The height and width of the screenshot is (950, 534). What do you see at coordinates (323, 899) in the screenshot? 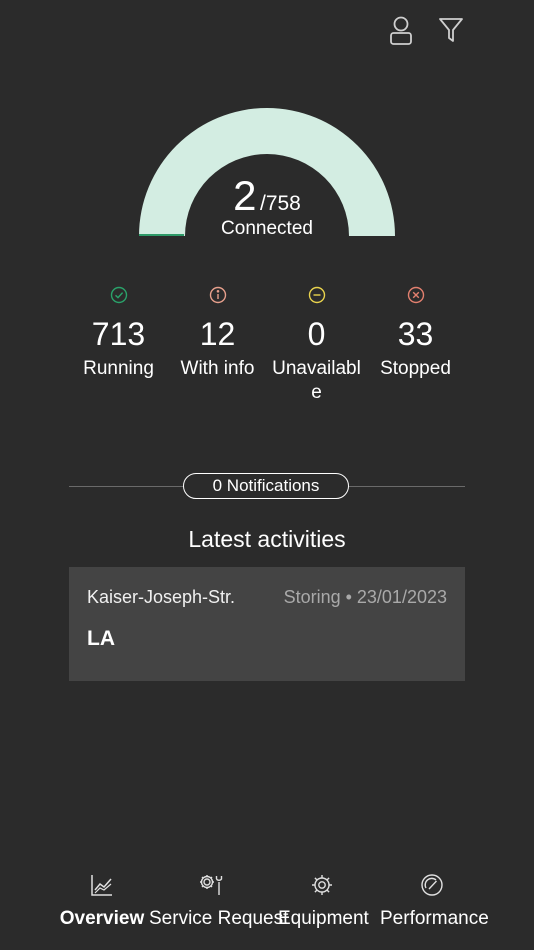
I see `nav-equipment: Equipment` at bounding box center [323, 899].